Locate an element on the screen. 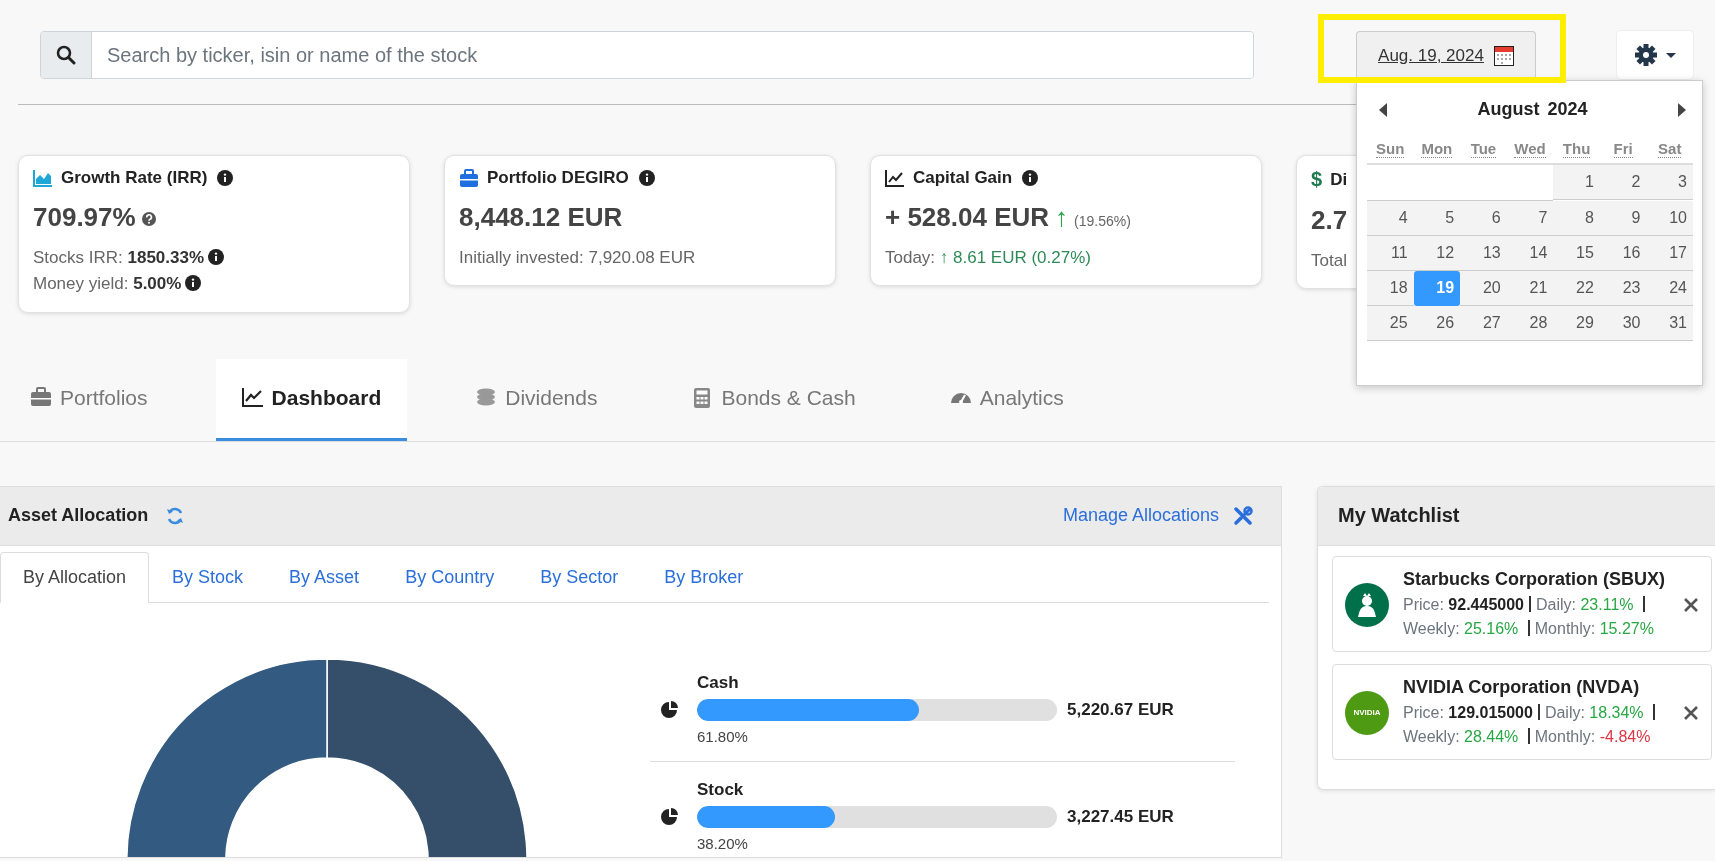  dollar-icon: $ is located at coordinates (1317, 179).